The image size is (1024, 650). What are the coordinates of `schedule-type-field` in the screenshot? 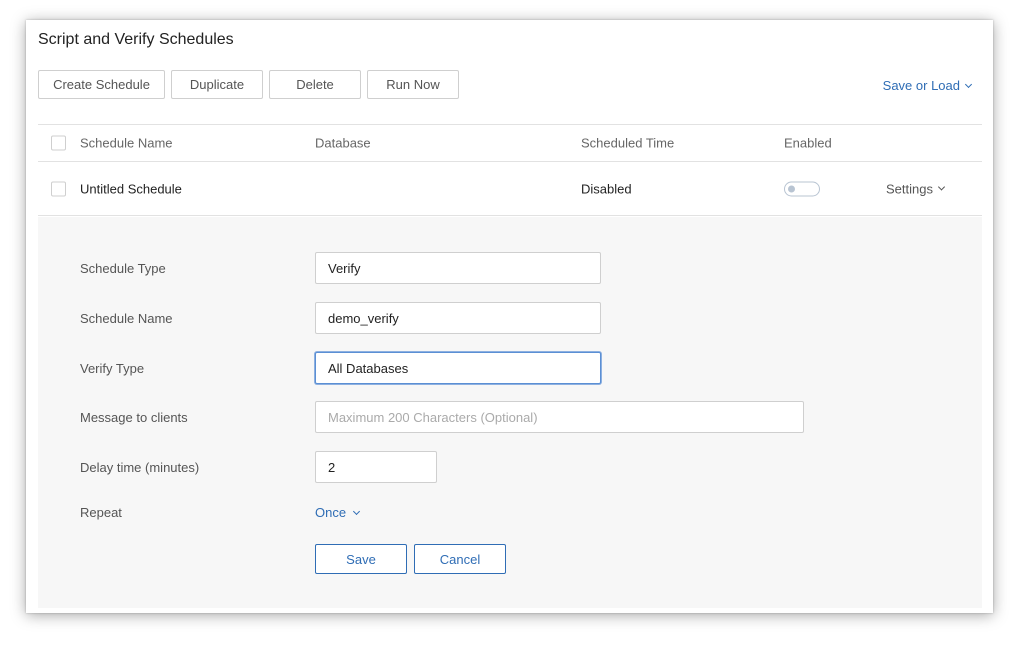 It's located at (458, 268).